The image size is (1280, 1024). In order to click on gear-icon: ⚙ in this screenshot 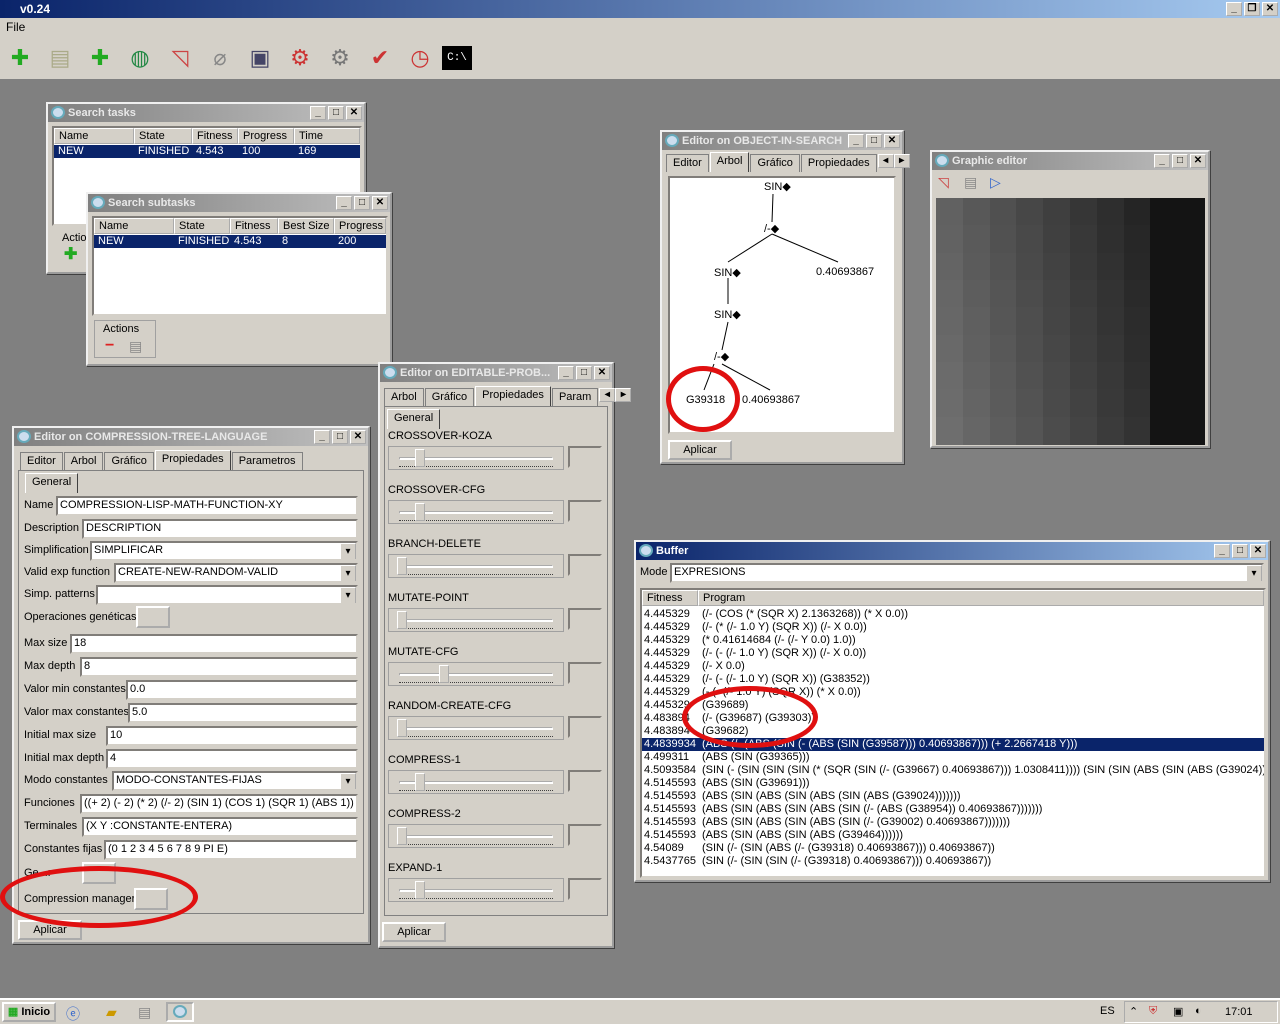, I will do `click(340, 58)`.